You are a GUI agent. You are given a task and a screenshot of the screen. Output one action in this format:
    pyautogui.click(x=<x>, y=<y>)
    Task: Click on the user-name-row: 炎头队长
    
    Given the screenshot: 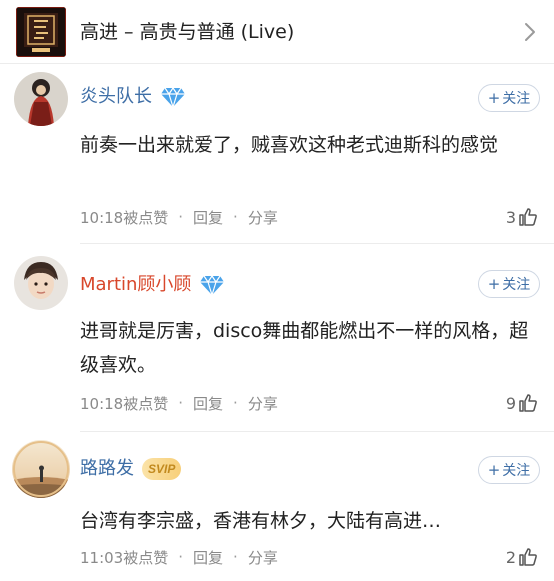 What is the action you would take?
    pyautogui.click(x=133, y=97)
    